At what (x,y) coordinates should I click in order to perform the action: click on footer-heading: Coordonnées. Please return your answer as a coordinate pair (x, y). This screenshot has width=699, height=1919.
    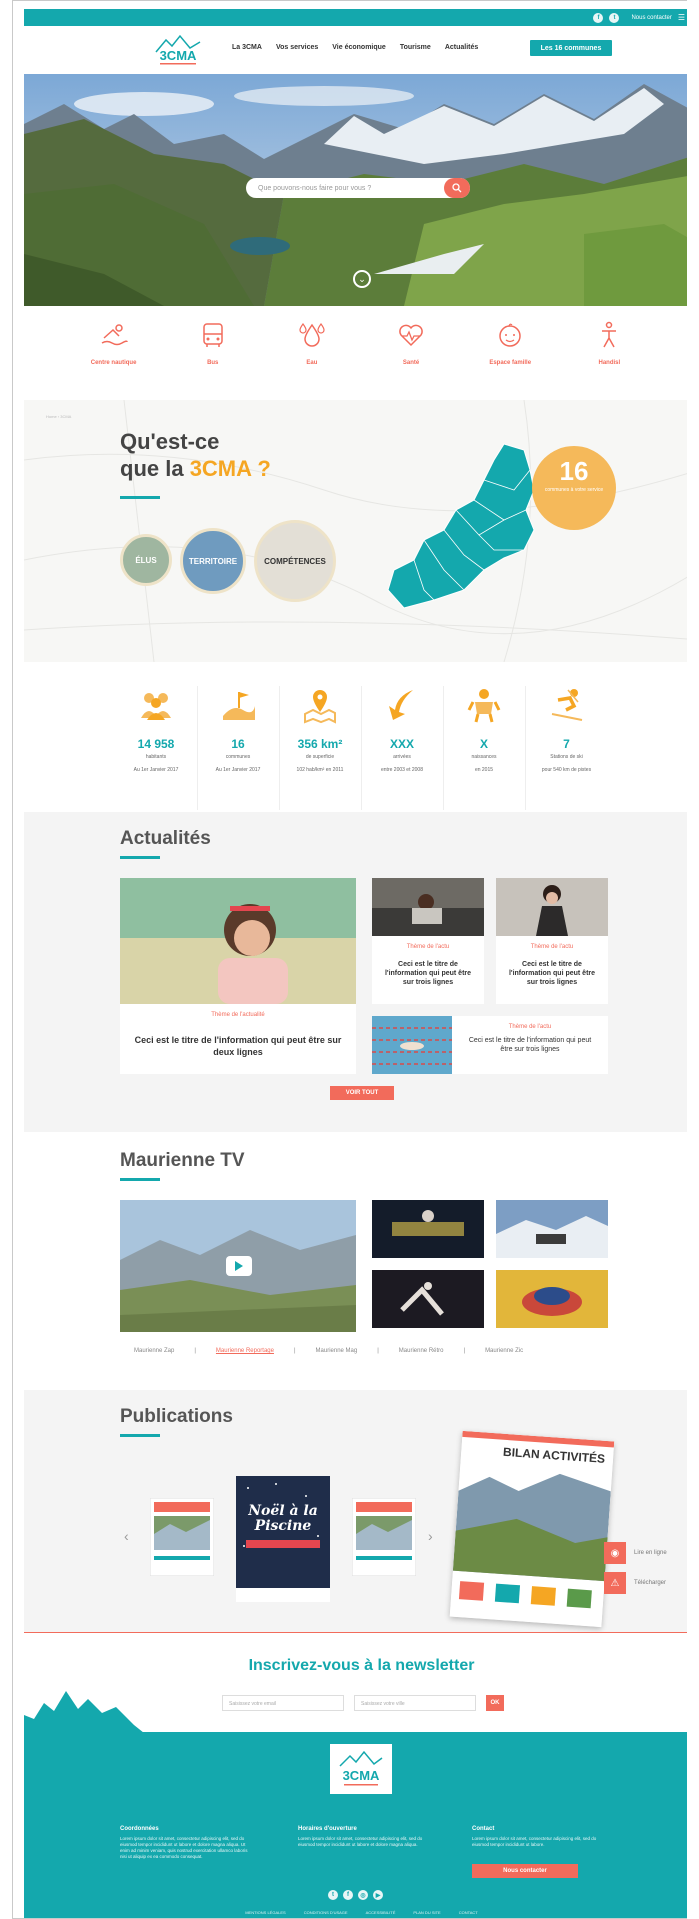
    Looking at the image, I should click on (139, 1829).